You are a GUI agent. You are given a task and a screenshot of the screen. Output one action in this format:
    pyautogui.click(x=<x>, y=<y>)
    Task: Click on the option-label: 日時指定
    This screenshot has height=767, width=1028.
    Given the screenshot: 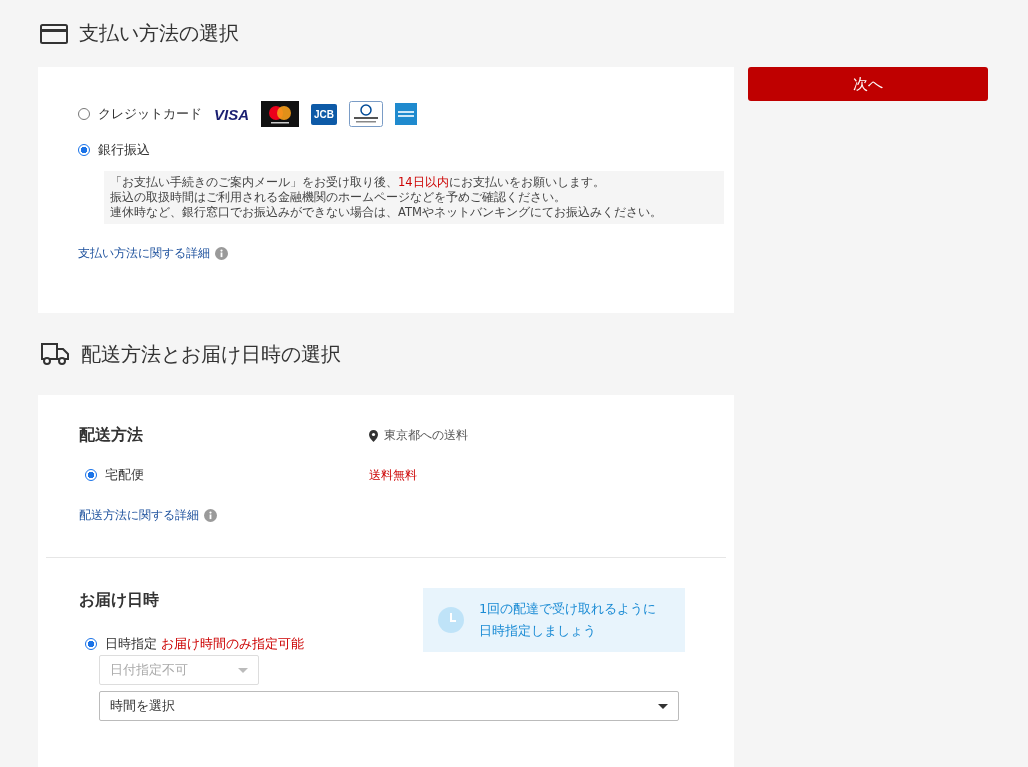 What is the action you would take?
    pyautogui.click(x=131, y=644)
    